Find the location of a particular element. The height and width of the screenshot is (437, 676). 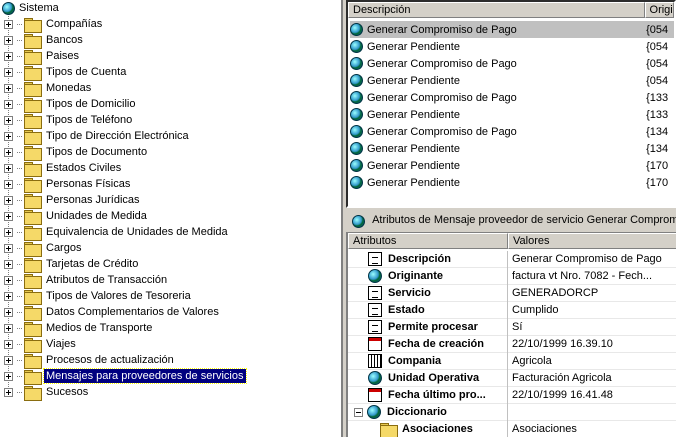

property-row: Descripción Generar Compromiso de Pago is located at coordinates (512, 259).